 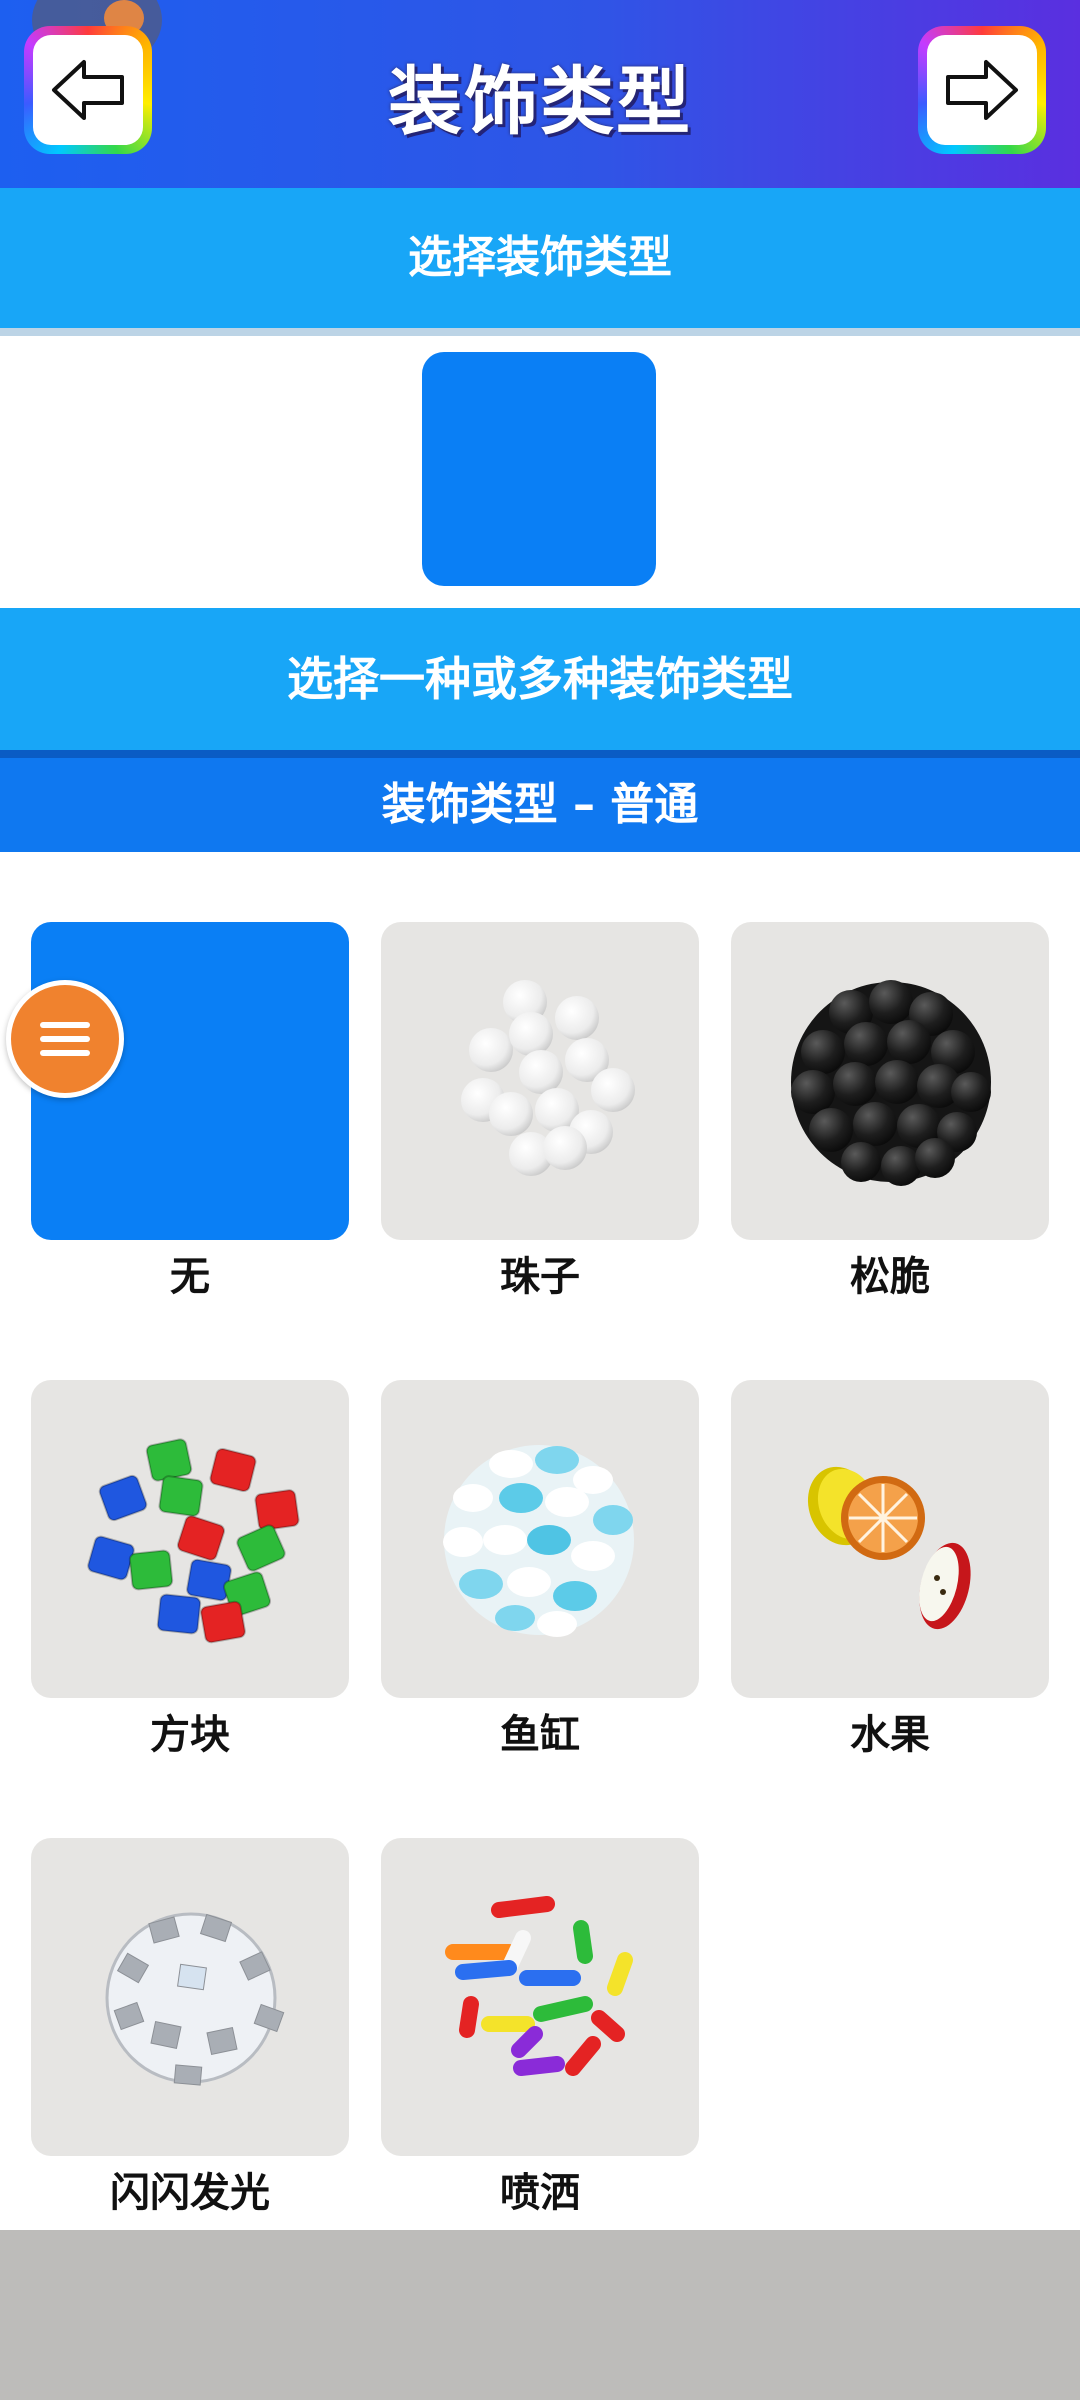 I want to click on option-tile-fishbowl, so click(x=540, y=1539).